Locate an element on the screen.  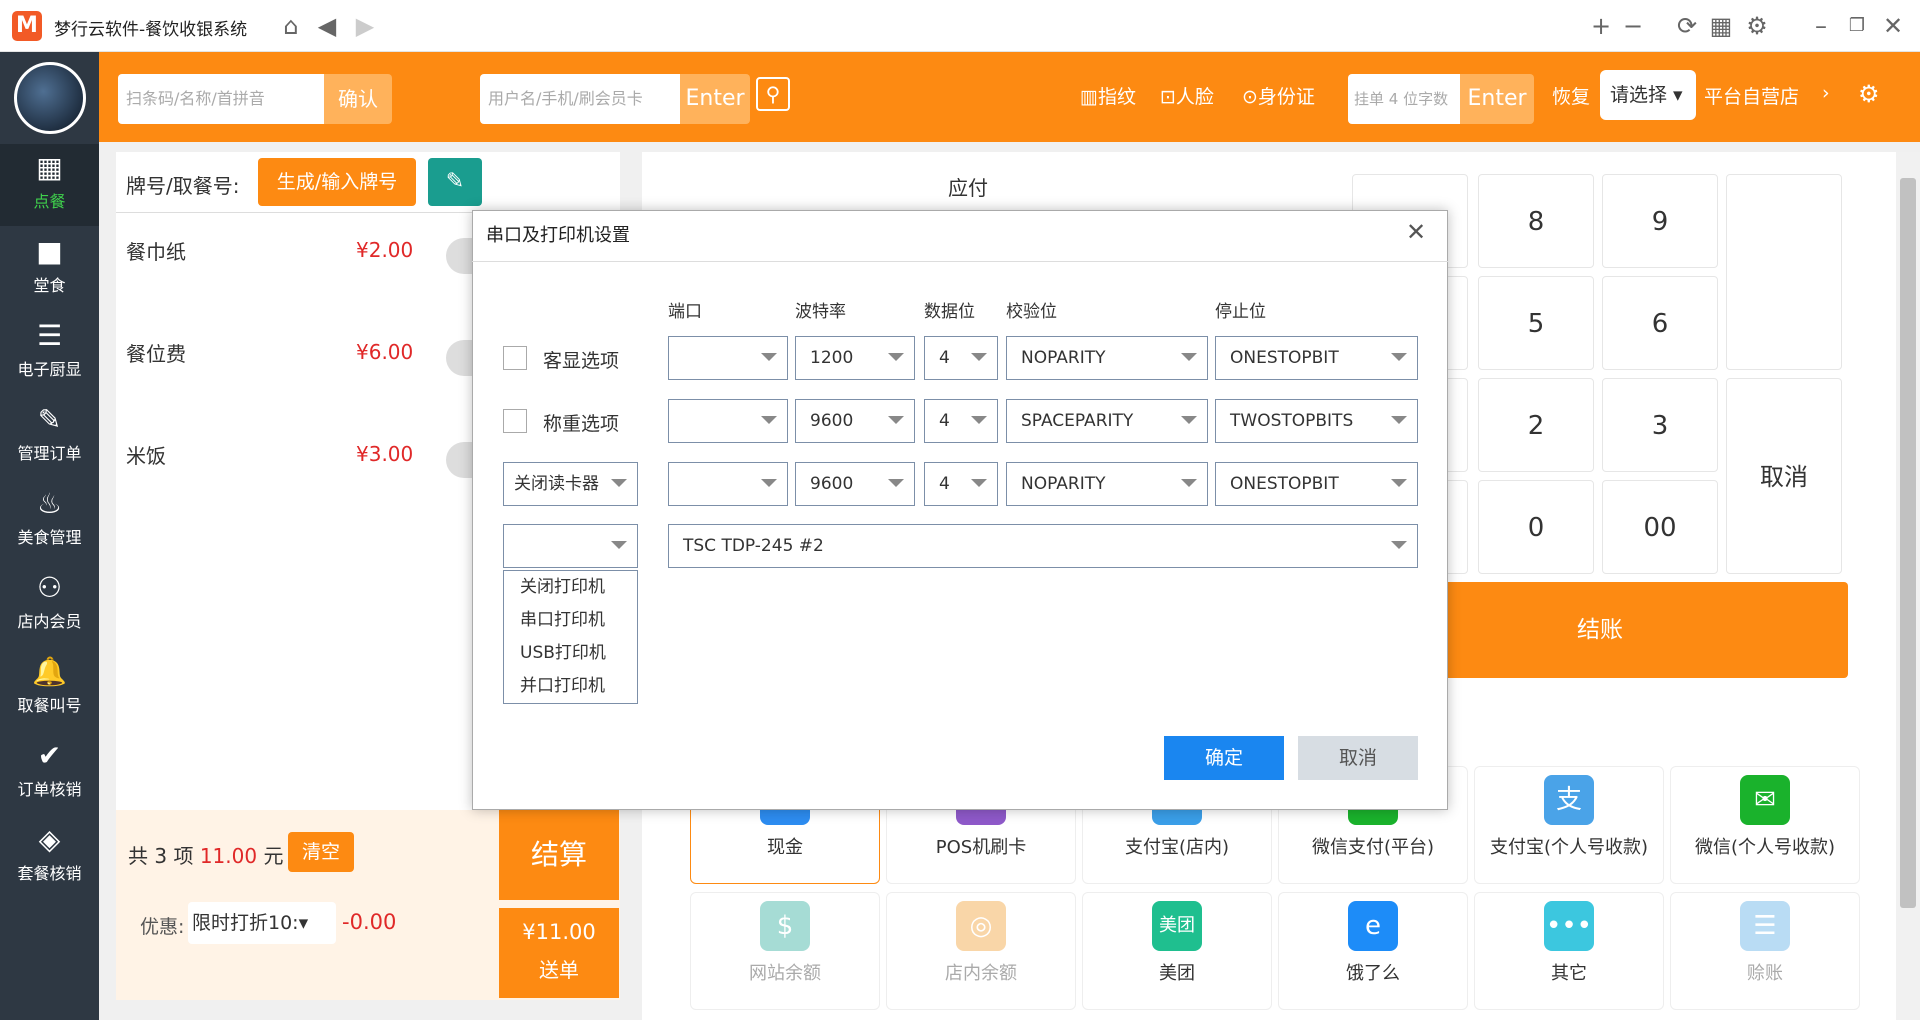
dialog-ok-button: 确定 is located at coordinates (1224, 758).